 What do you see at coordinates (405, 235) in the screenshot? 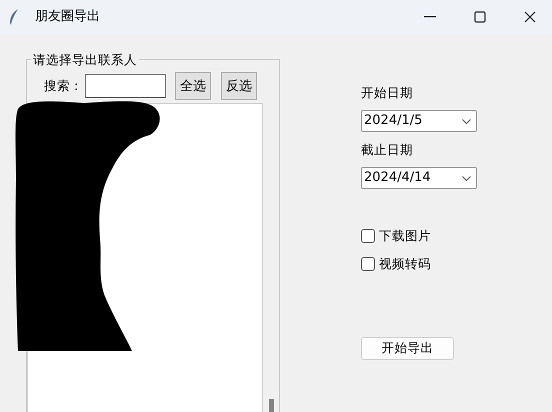
I see `checkbox-label: 下载图片` at bounding box center [405, 235].